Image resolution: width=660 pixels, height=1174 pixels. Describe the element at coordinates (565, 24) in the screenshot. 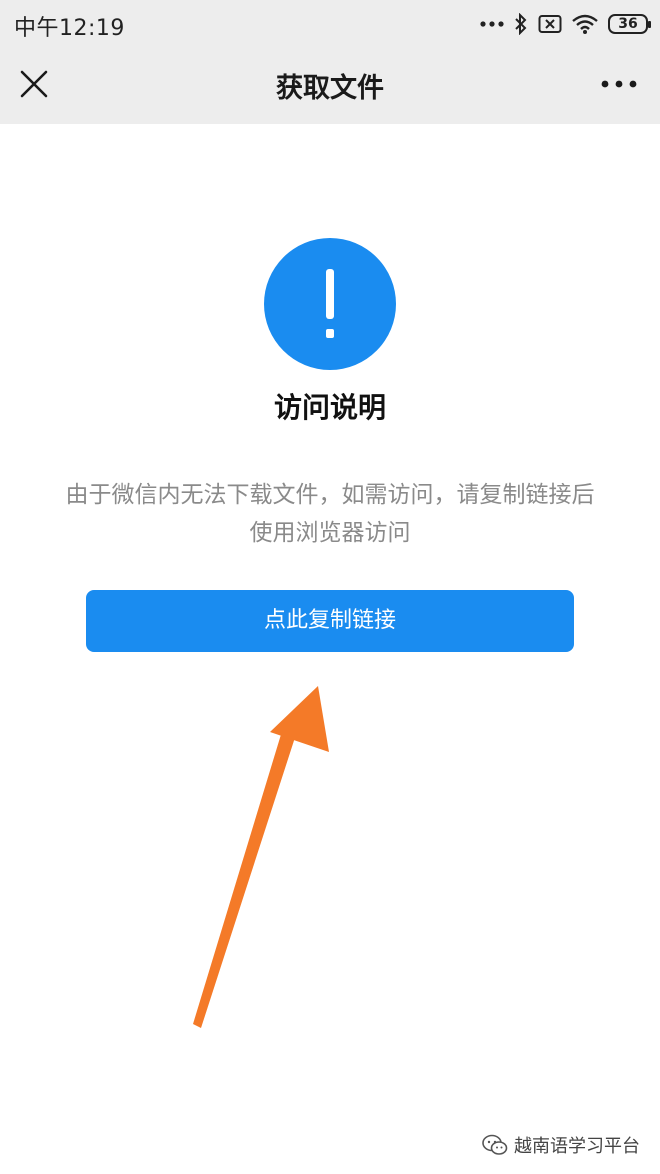

I see `status-icons: 36` at that location.